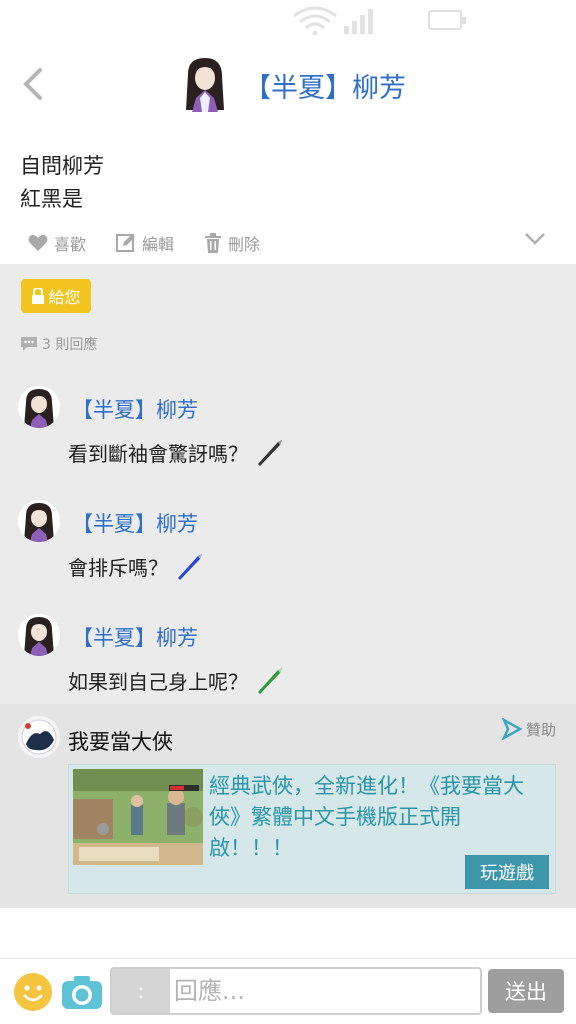  I want to click on emoji-icon, so click(33, 992).